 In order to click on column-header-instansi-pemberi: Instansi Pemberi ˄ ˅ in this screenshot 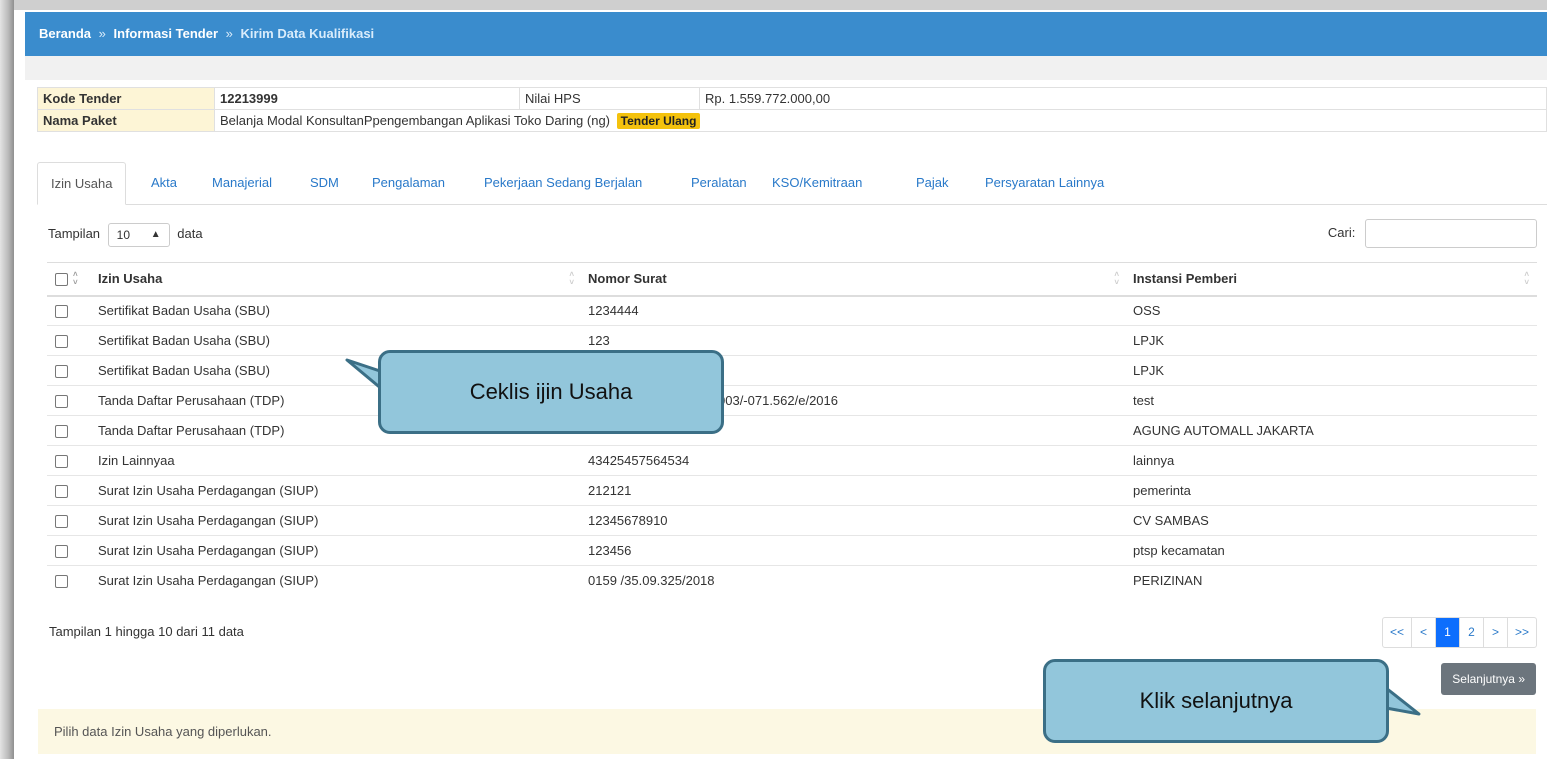, I will do `click(1332, 279)`.